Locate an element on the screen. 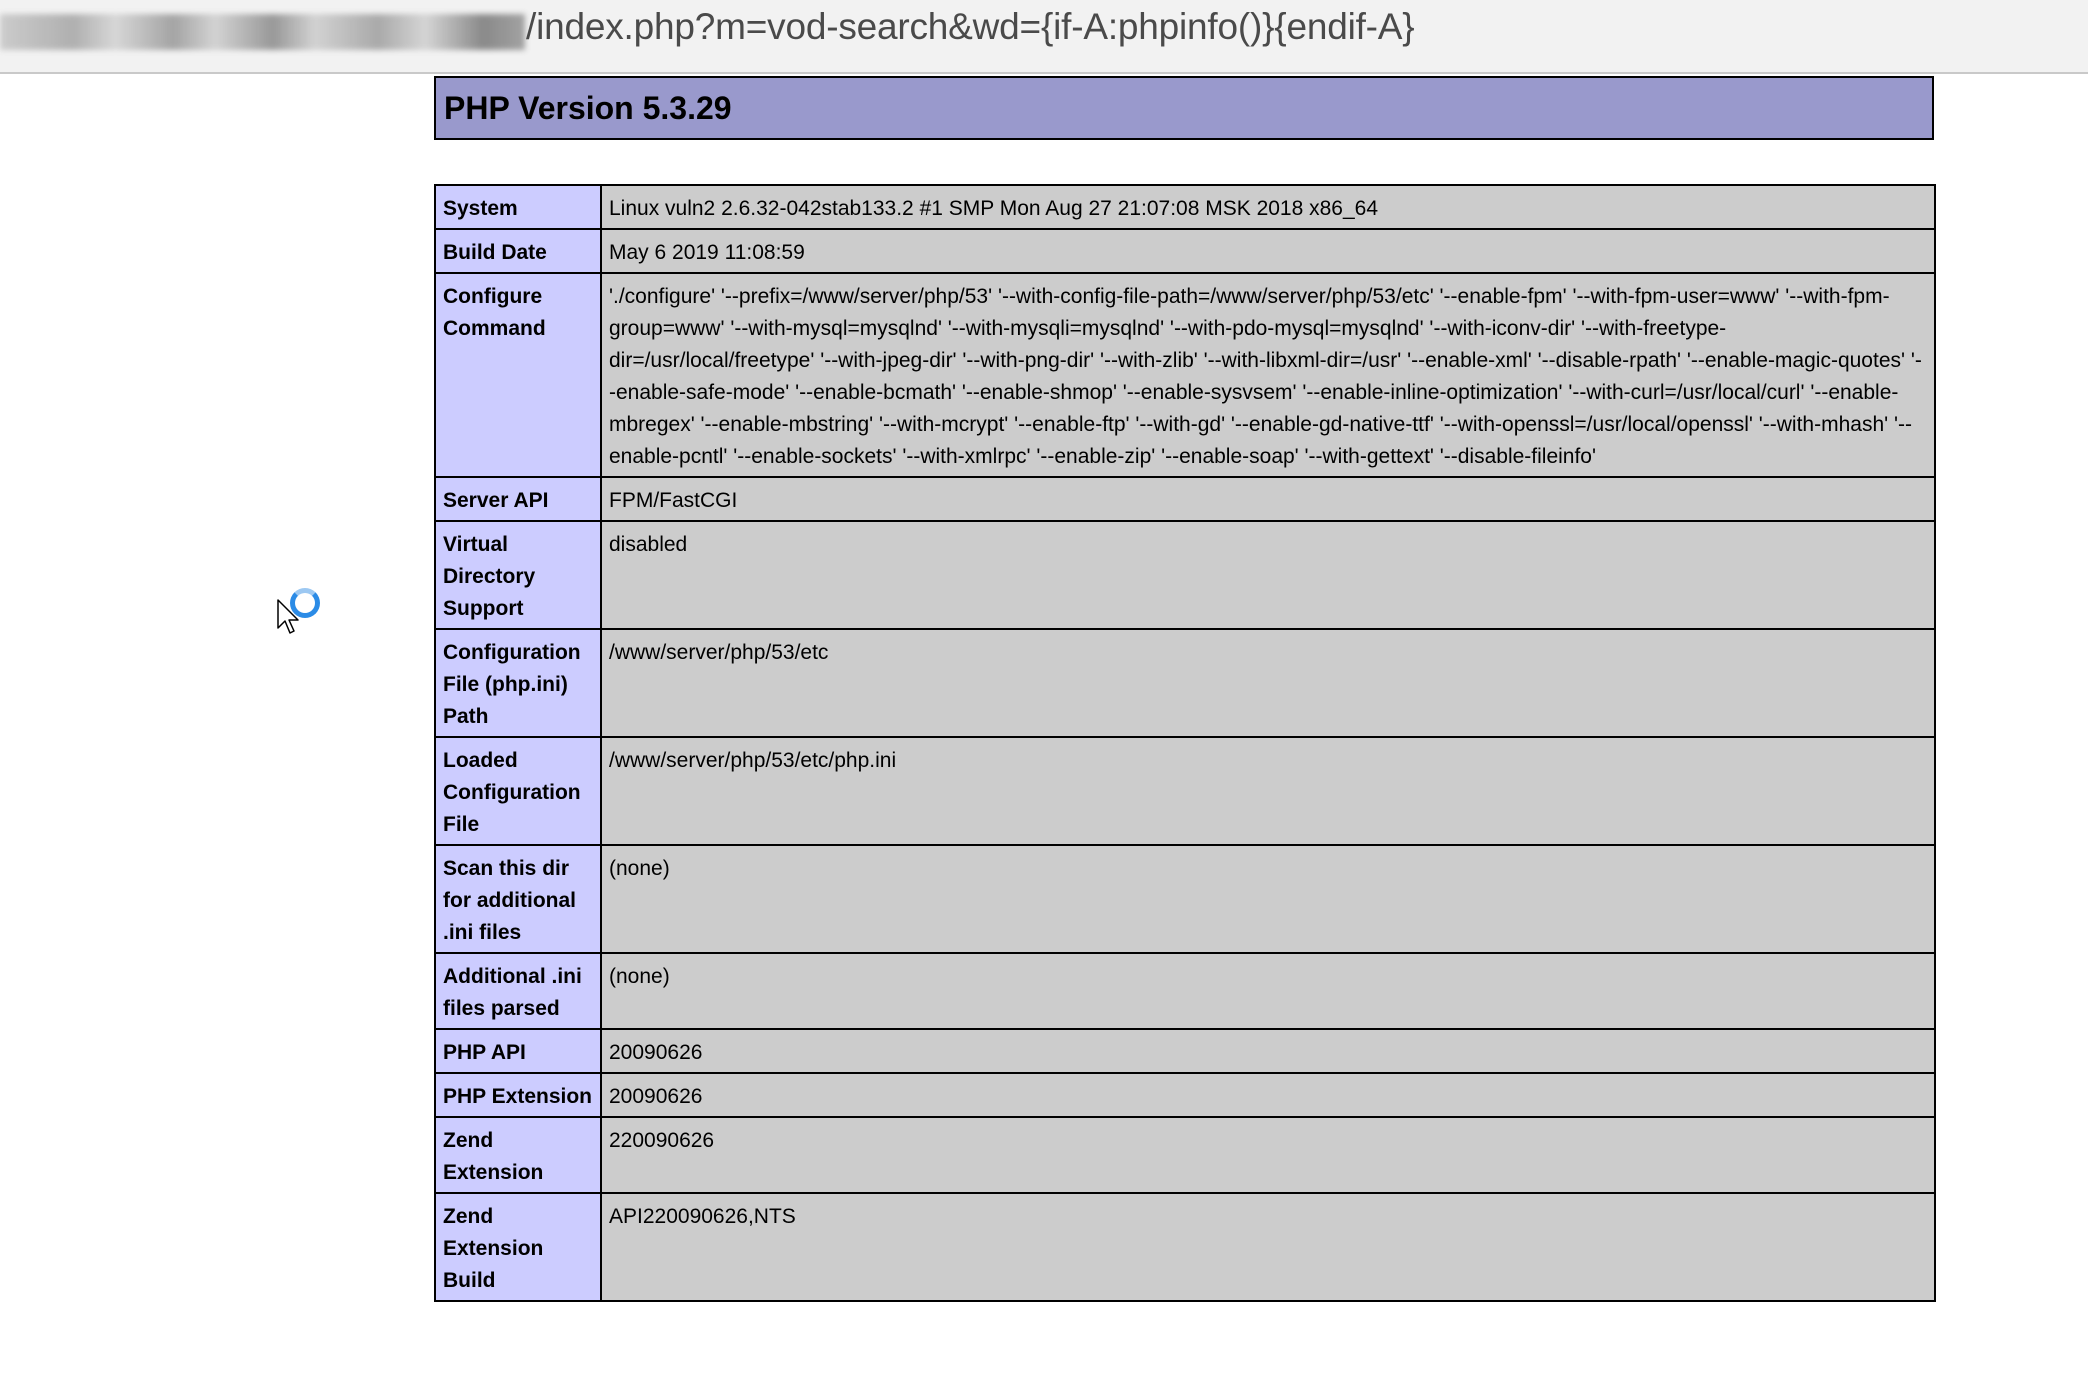 This screenshot has height=1394, width=2088. row-label-config-file-path: Configuration File (php.ini) Path is located at coordinates (518, 683).